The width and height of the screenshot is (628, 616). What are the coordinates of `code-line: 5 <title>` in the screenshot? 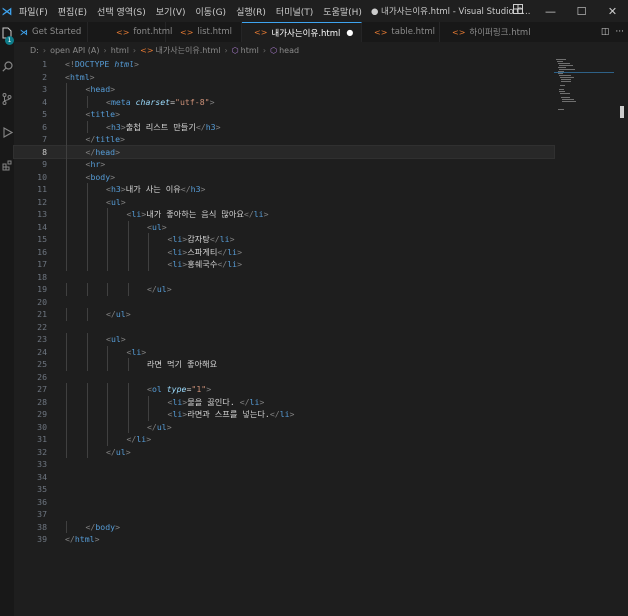 It's located at (284, 114).